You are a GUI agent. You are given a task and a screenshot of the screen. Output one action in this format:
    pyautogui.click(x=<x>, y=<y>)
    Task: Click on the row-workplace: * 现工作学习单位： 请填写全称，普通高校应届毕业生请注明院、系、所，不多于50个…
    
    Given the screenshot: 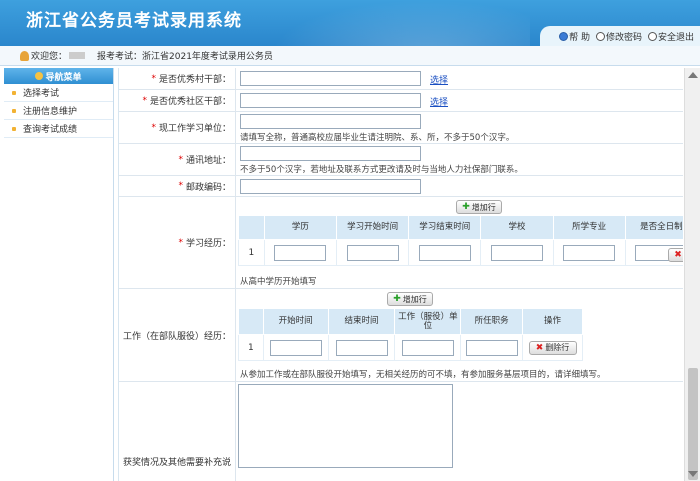 What is the action you would take?
    pyautogui.click(x=401, y=128)
    